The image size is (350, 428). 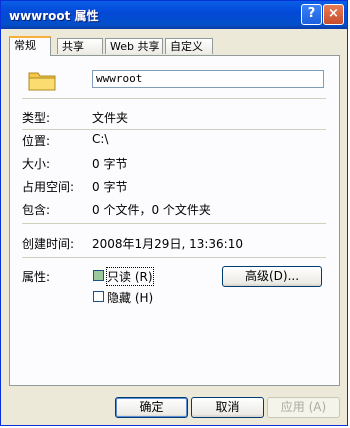 I want to click on tab-sharing: 共享, so click(x=80, y=46).